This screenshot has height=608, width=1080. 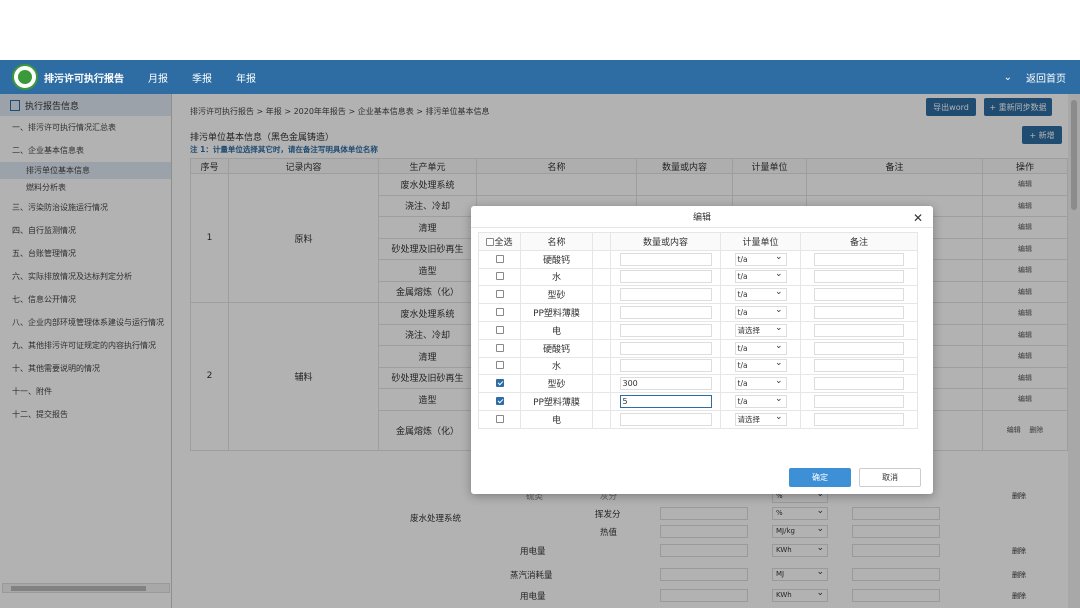 I want to click on table-row: PP塑料薄膜 t/a, so click(x=698, y=312).